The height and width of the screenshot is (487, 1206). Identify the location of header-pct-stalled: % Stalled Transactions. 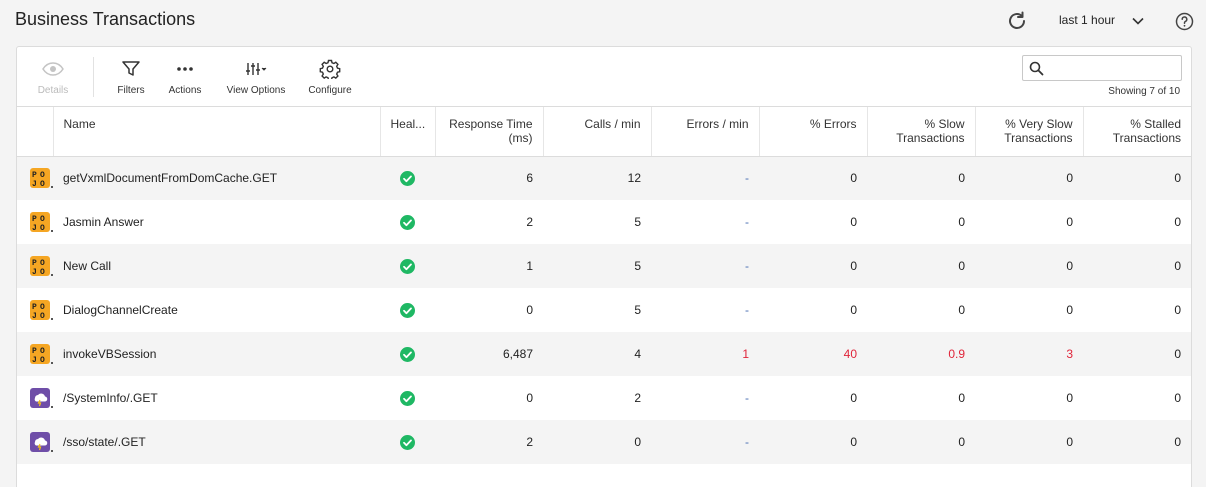
(1137, 132).